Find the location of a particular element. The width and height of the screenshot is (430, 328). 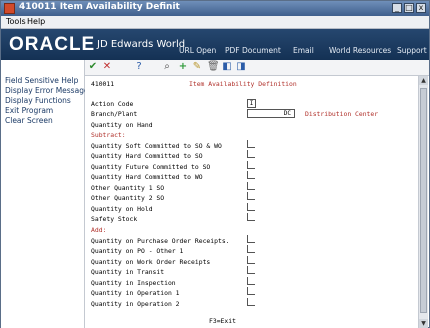

action-code-label: Action Code is located at coordinates (112, 104).